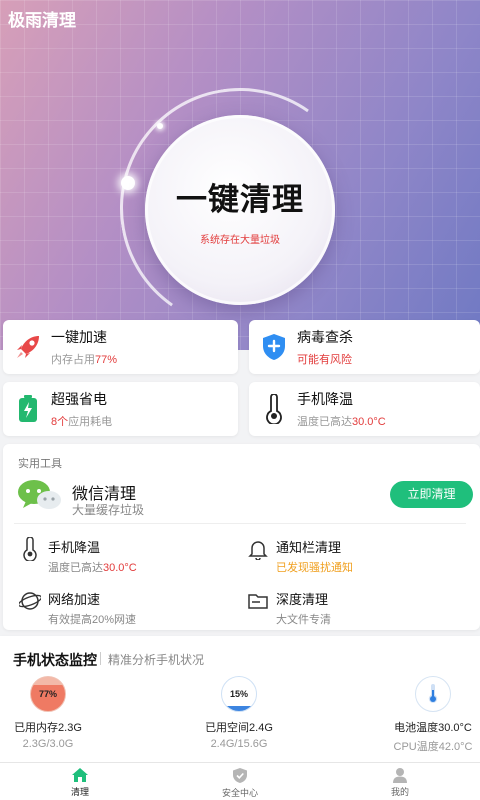  Describe the element at coordinates (120, 409) in the screenshot. I see `quick-card-power-save: 超强省电 8个应用耗电` at that location.